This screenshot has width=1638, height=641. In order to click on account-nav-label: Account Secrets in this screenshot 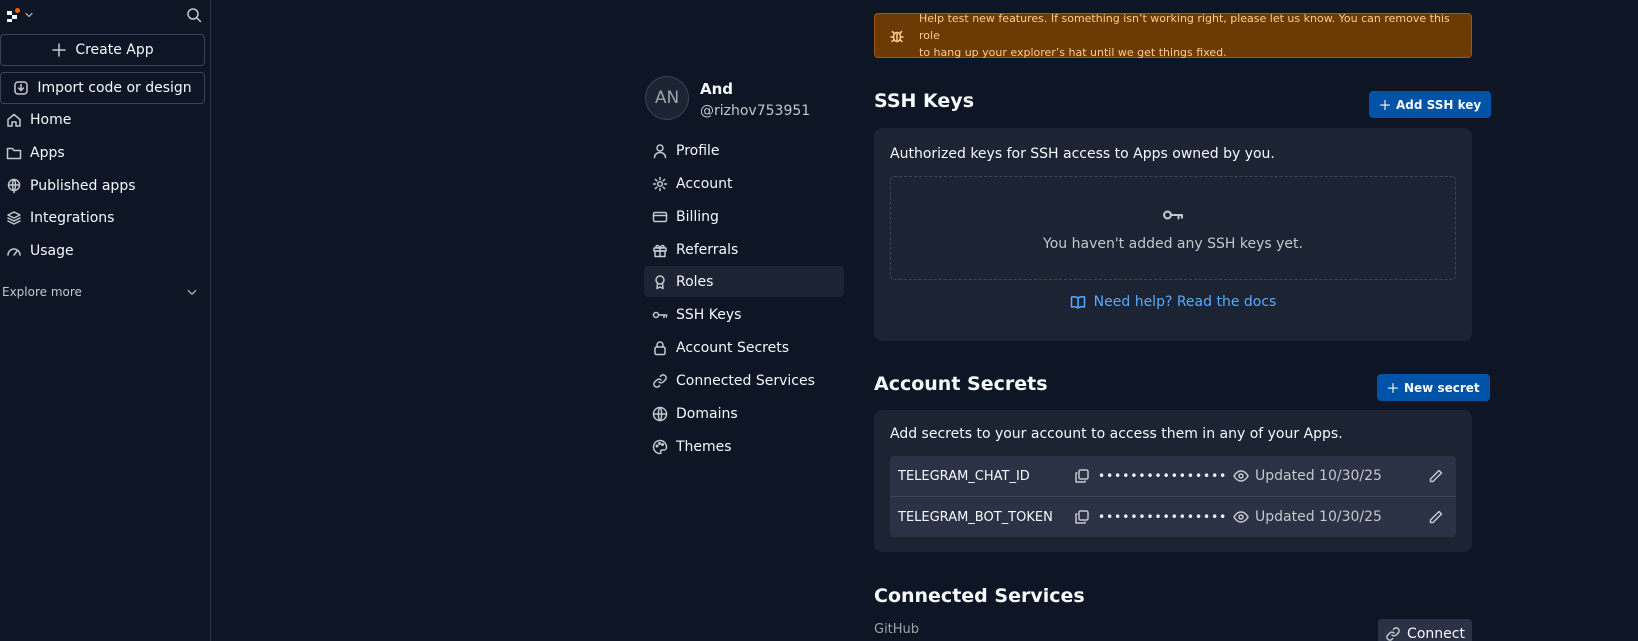, I will do `click(733, 347)`.